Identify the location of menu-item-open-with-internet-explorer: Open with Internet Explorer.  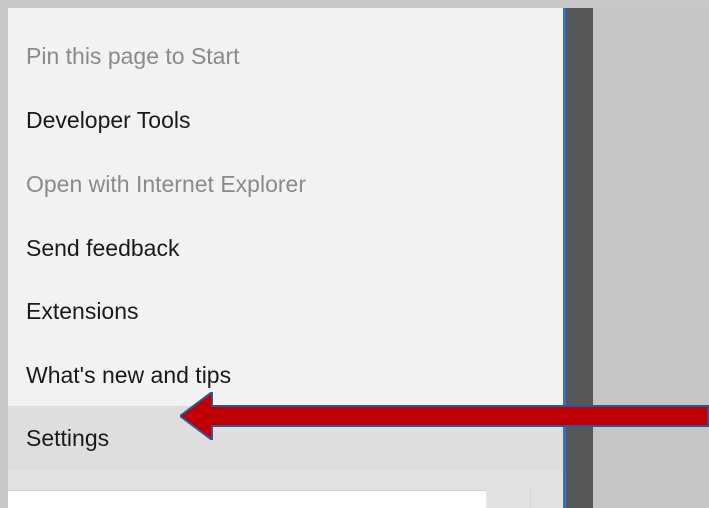
(285, 184).